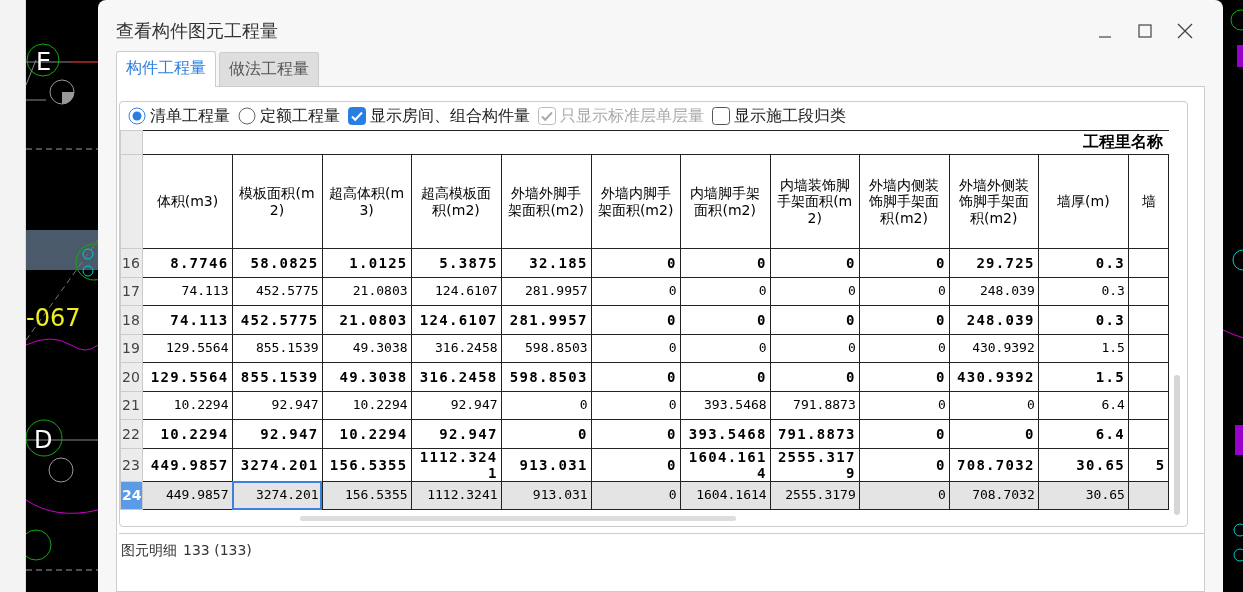 The height and width of the screenshot is (592, 1243). What do you see at coordinates (131, 291) in the screenshot?
I see `row-number: 17` at bounding box center [131, 291].